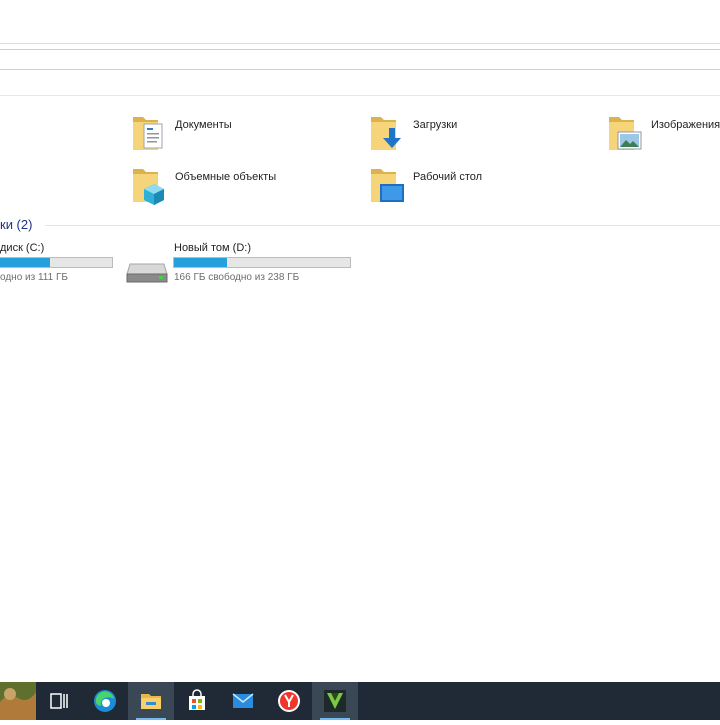 This screenshot has width=720, height=725. What do you see at coordinates (212, 248) in the screenshot?
I see `drive-name: Новый том (D:)` at bounding box center [212, 248].